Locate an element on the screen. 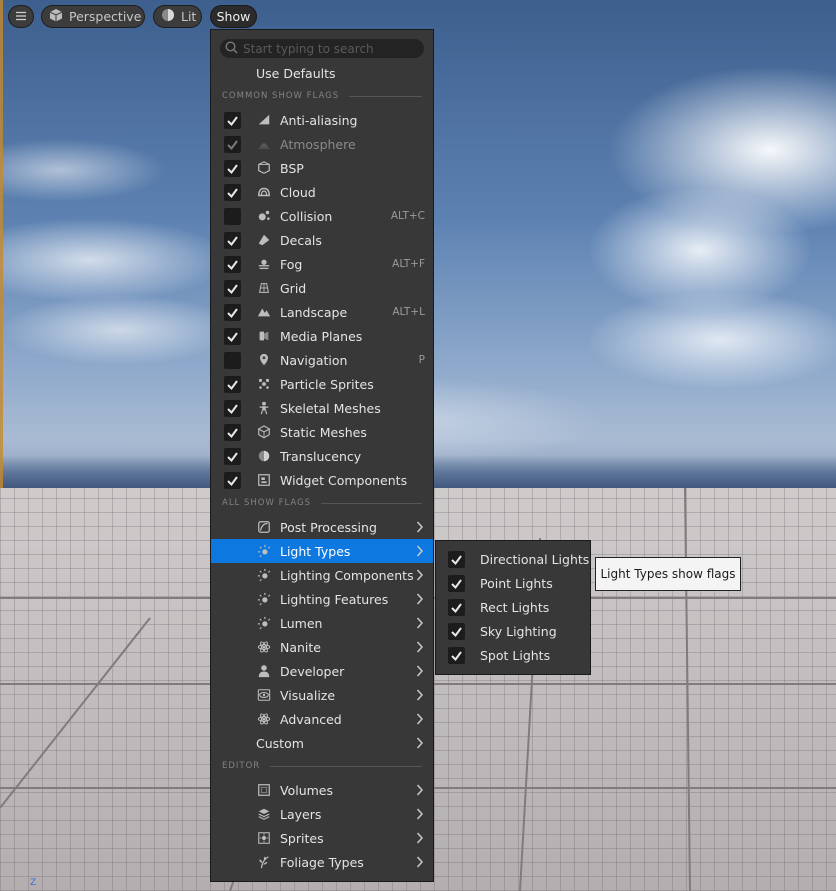 The image size is (836, 891). particle-icon is located at coordinates (264, 383).